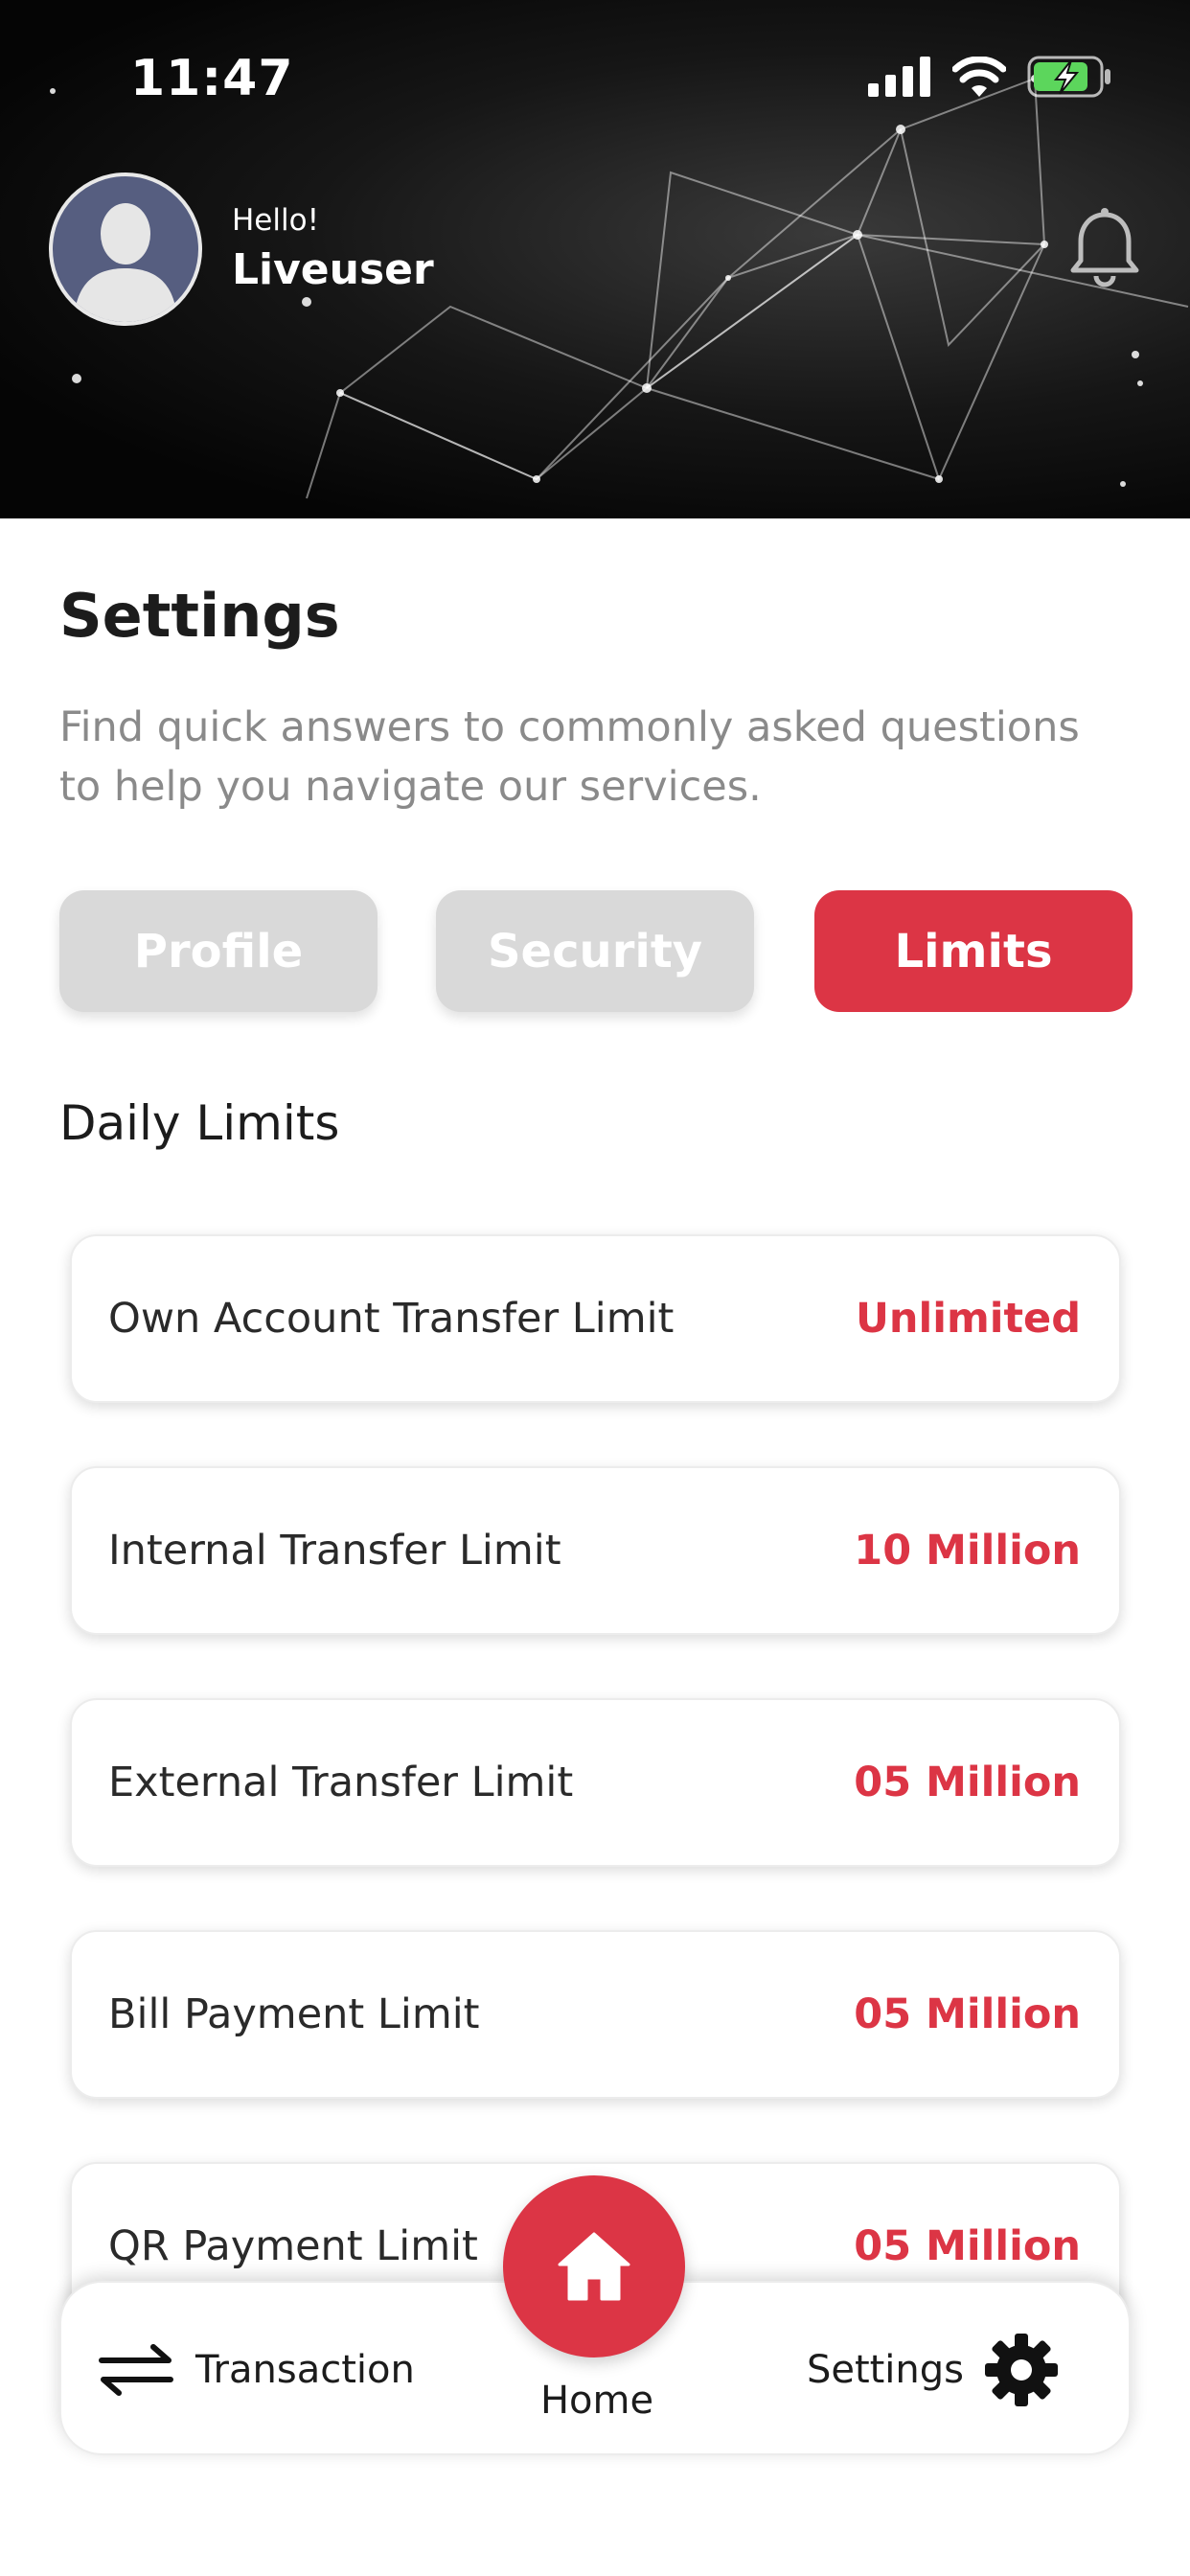 Image resolution: width=1190 pixels, height=2576 pixels. What do you see at coordinates (595, 951) in the screenshot?
I see `tab-security: Security` at bounding box center [595, 951].